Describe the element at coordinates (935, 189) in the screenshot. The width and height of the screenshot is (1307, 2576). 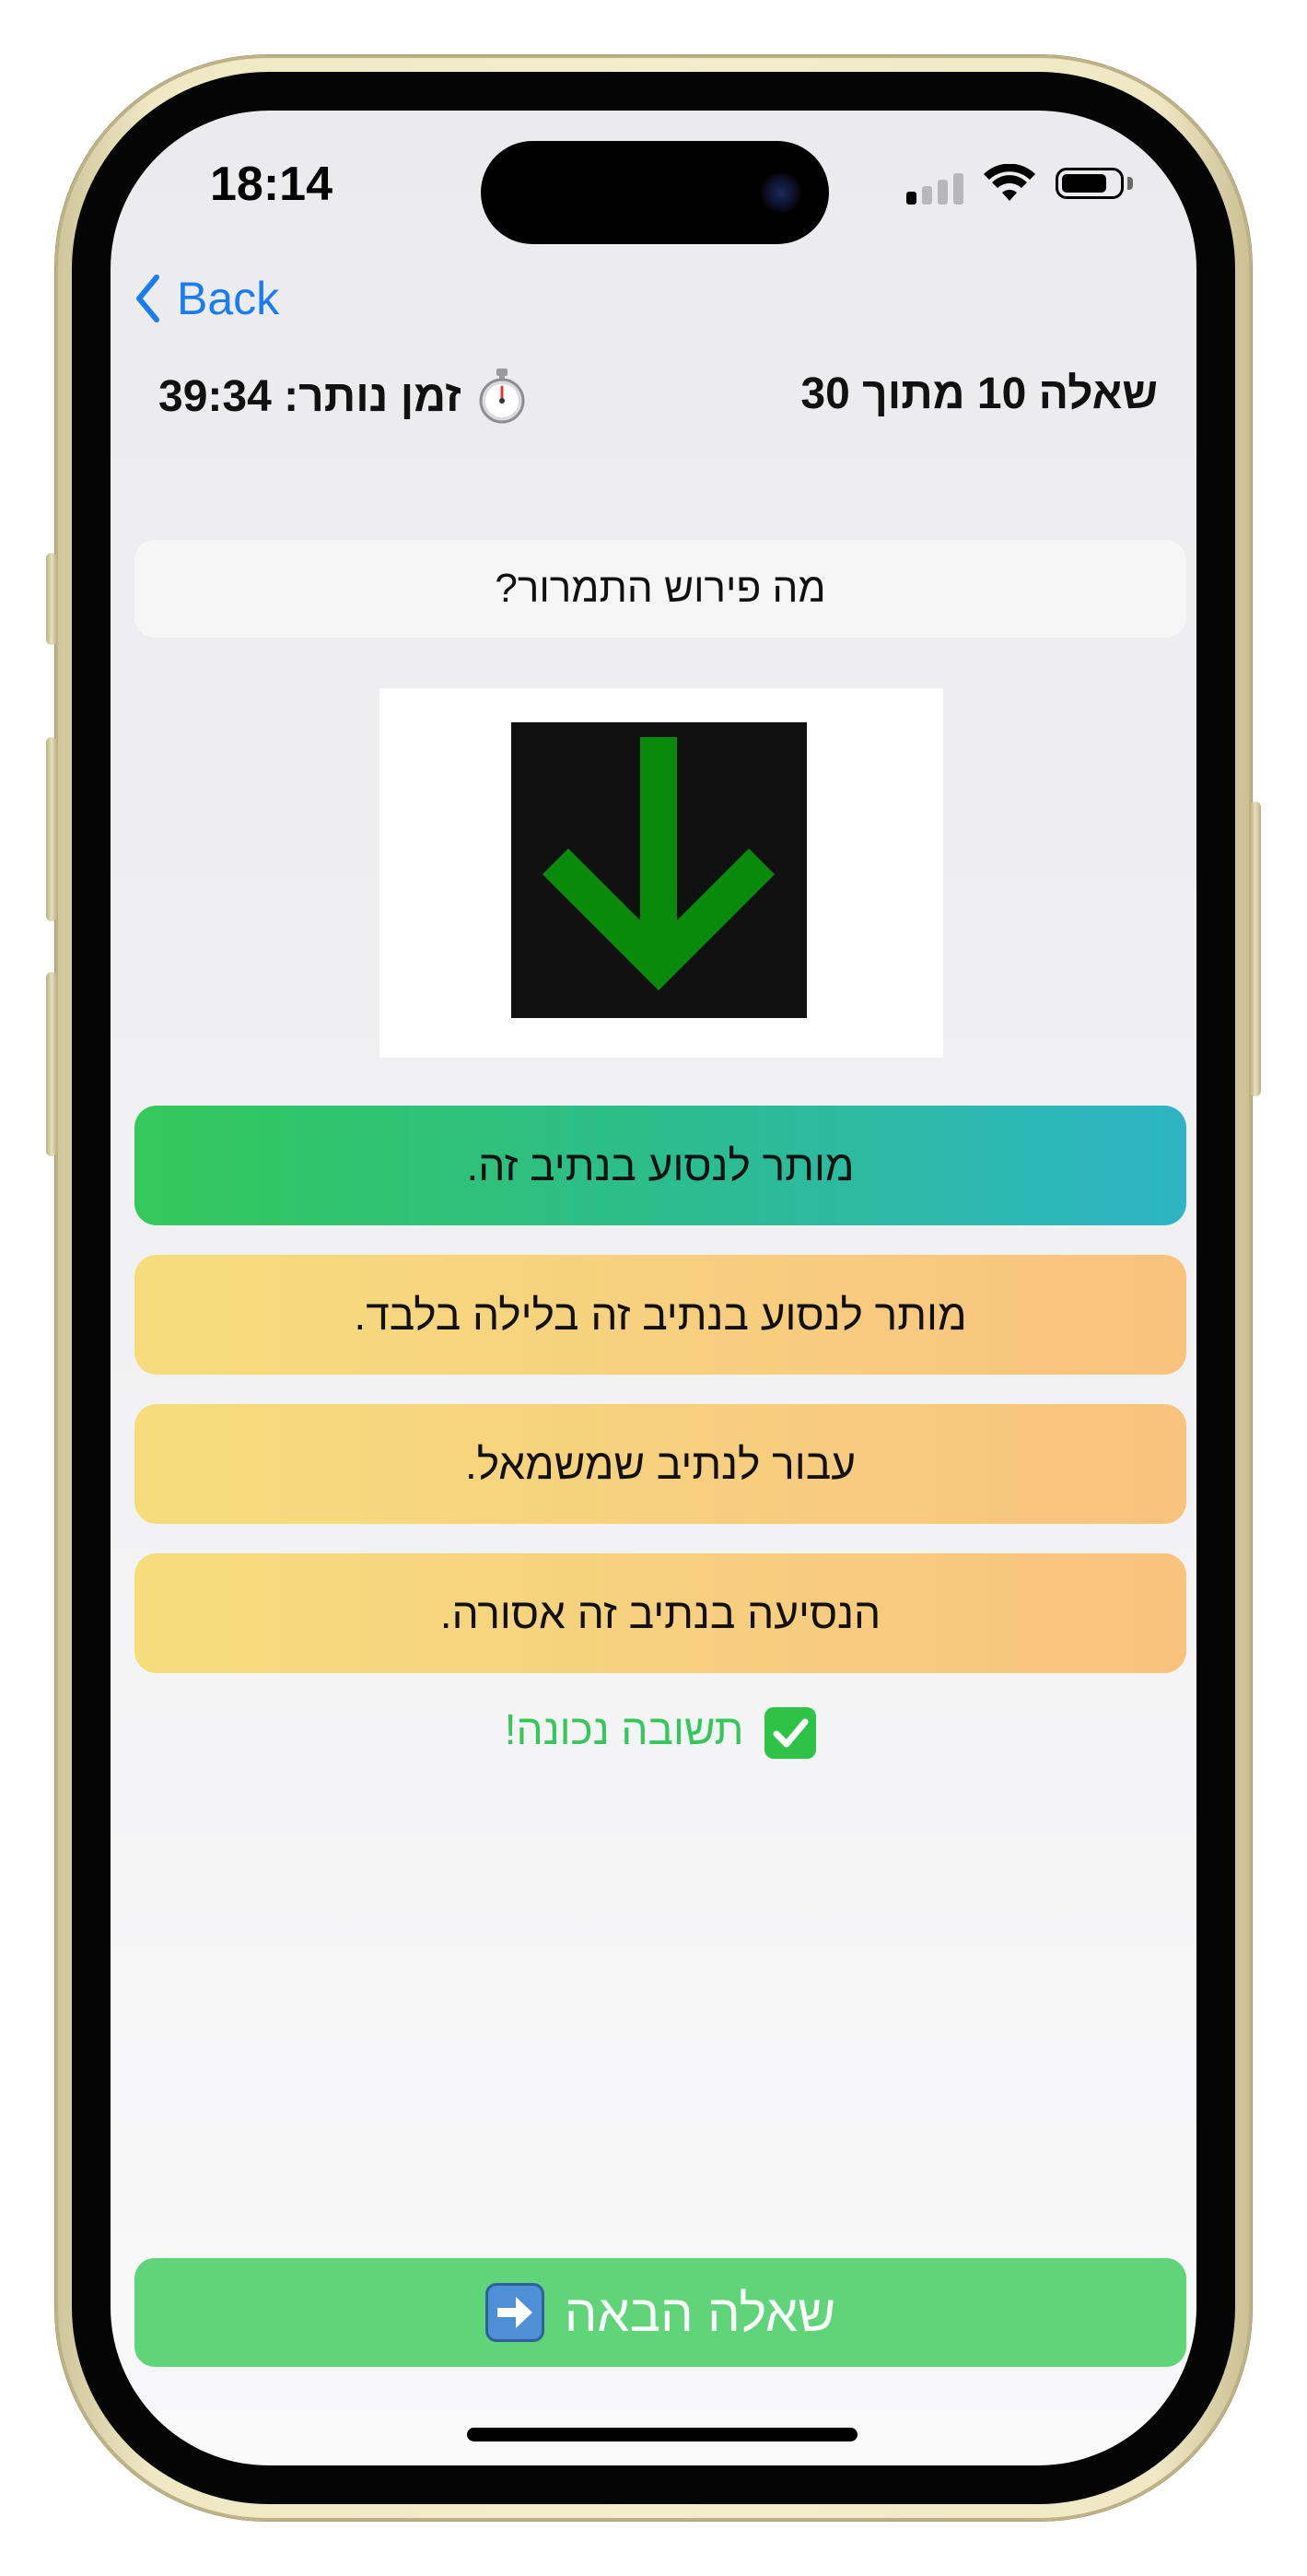
I see `cellular-signal-icon` at that location.